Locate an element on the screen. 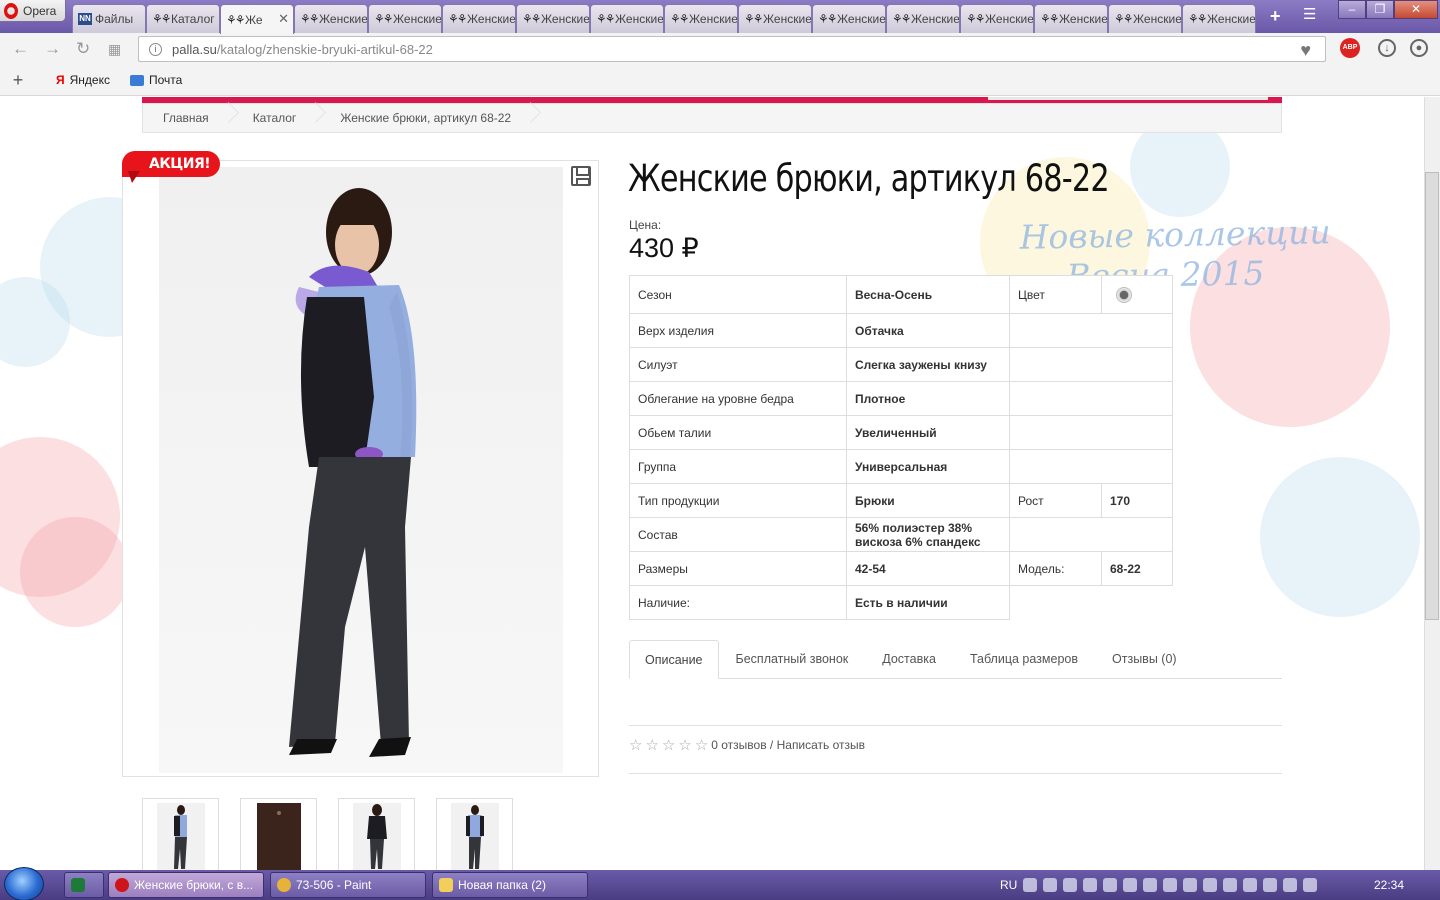 This screenshot has width=1440, height=900. spec-label: Размеры is located at coordinates (738, 568).